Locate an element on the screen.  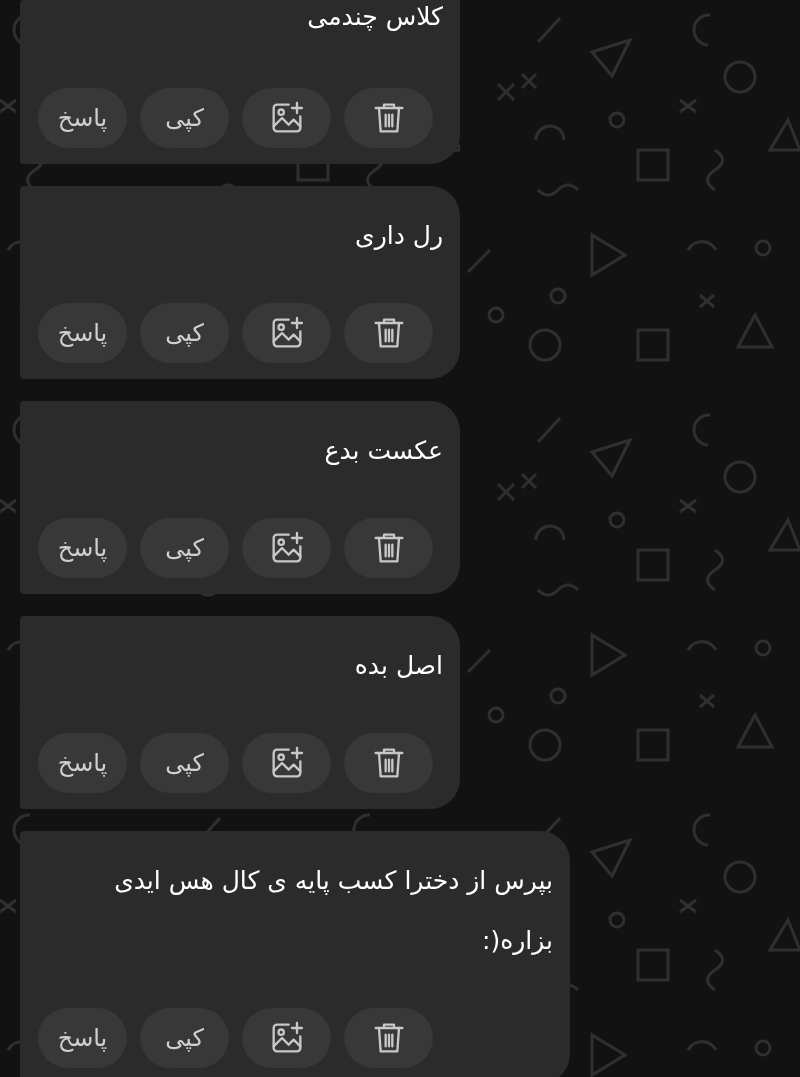
message-text: بپرس از دخترا کسب پایه ی کال هس ایدی بزاره(: is located at coordinates (333, 911).